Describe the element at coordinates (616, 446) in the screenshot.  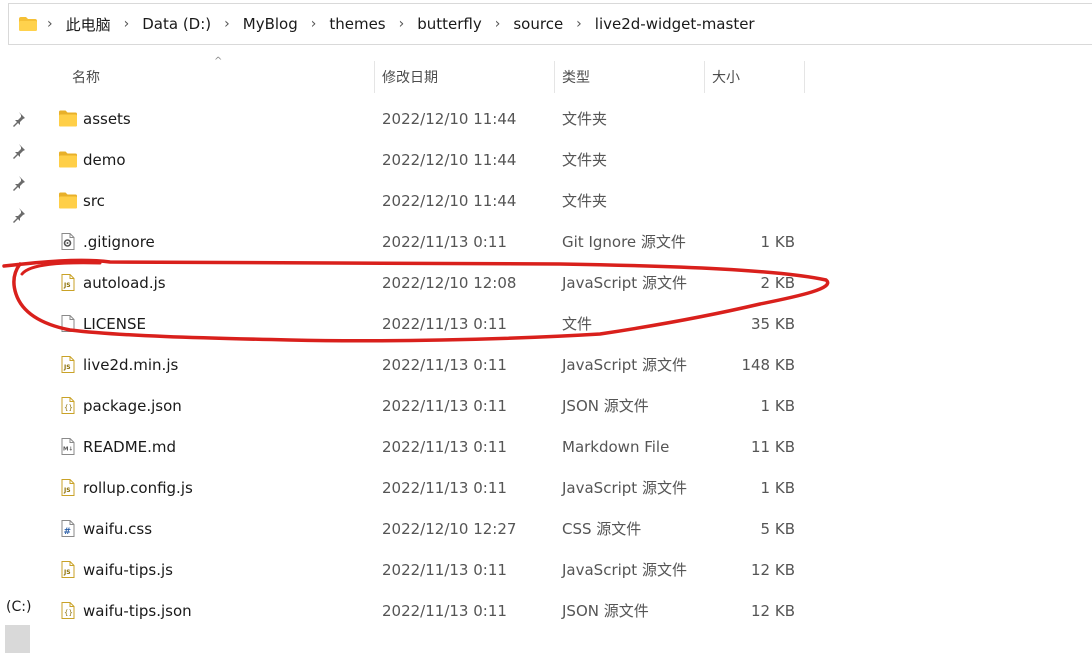
I see `file-type: Markdown File` at that location.